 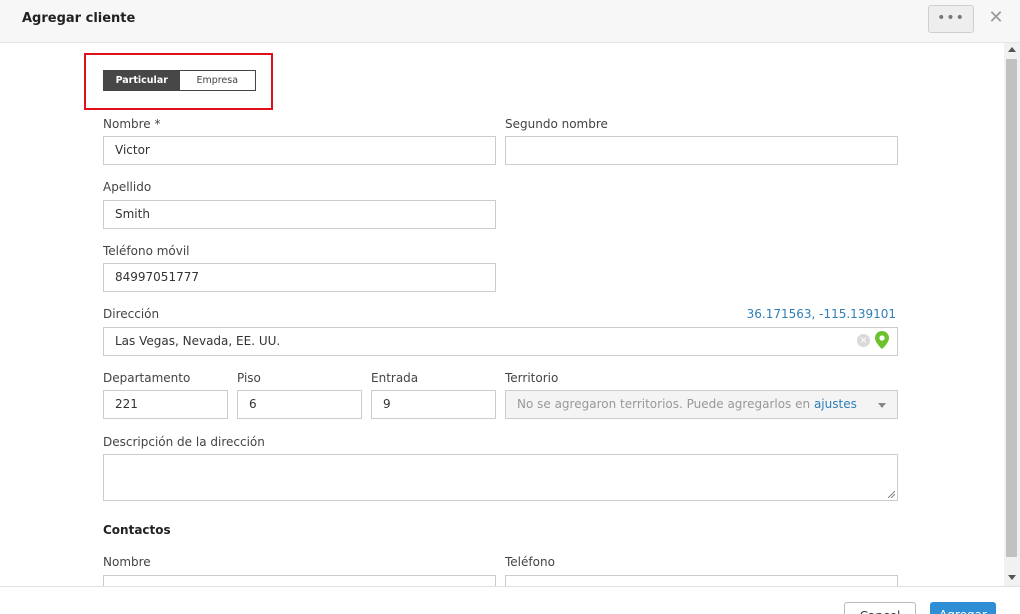 What do you see at coordinates (137, 530) in the screenshot?
I see `contacts-section-title: Contactos` at bounding box center [137, 530].